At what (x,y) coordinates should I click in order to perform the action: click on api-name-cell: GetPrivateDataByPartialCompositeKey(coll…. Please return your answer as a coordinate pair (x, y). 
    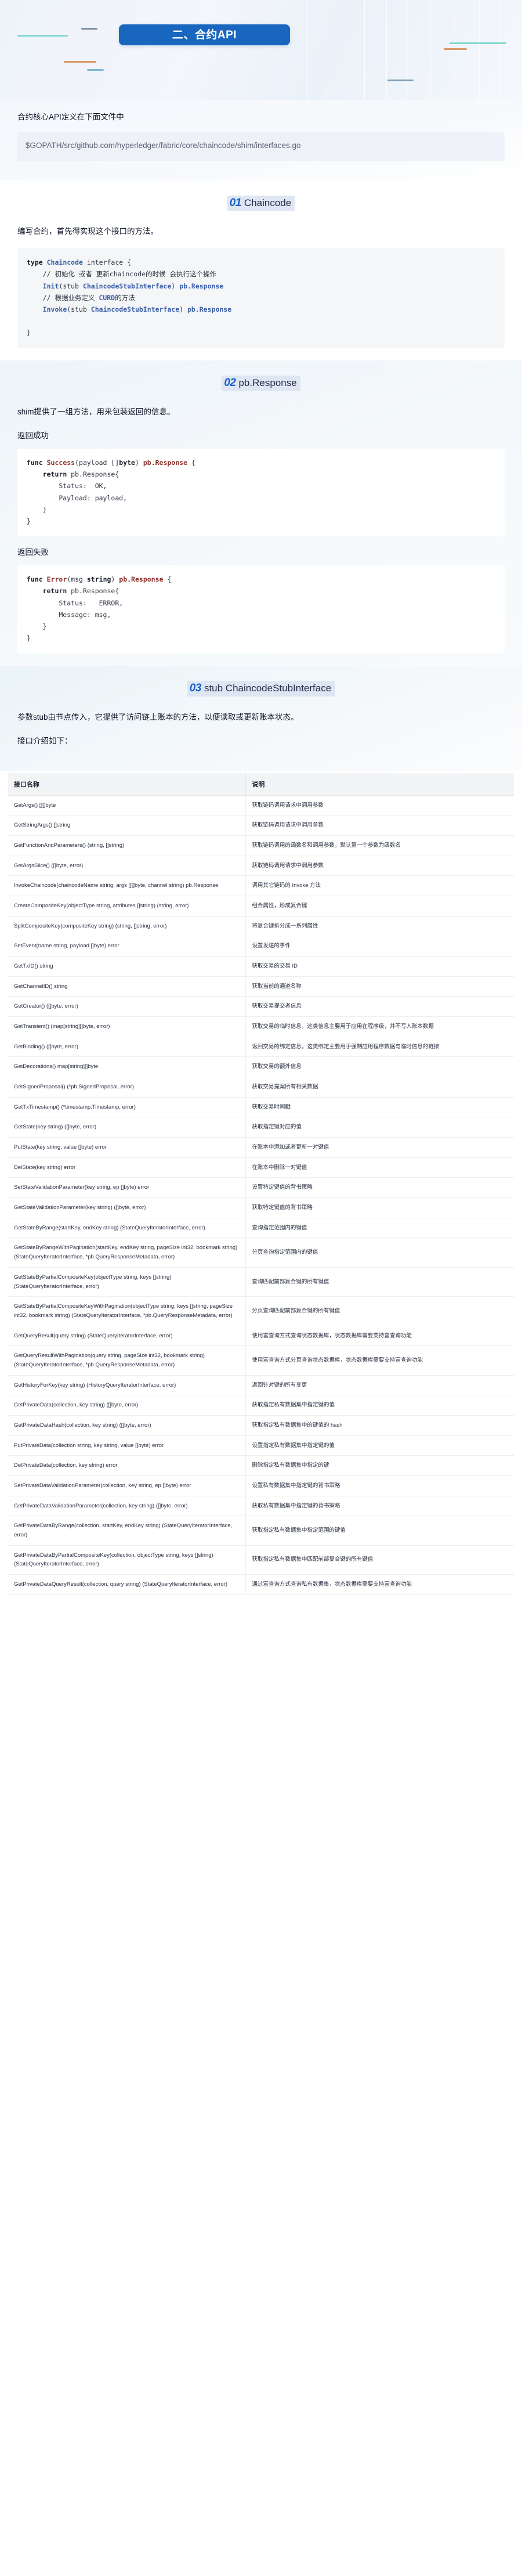
    Looking at the image, I should click on (127, 1560).